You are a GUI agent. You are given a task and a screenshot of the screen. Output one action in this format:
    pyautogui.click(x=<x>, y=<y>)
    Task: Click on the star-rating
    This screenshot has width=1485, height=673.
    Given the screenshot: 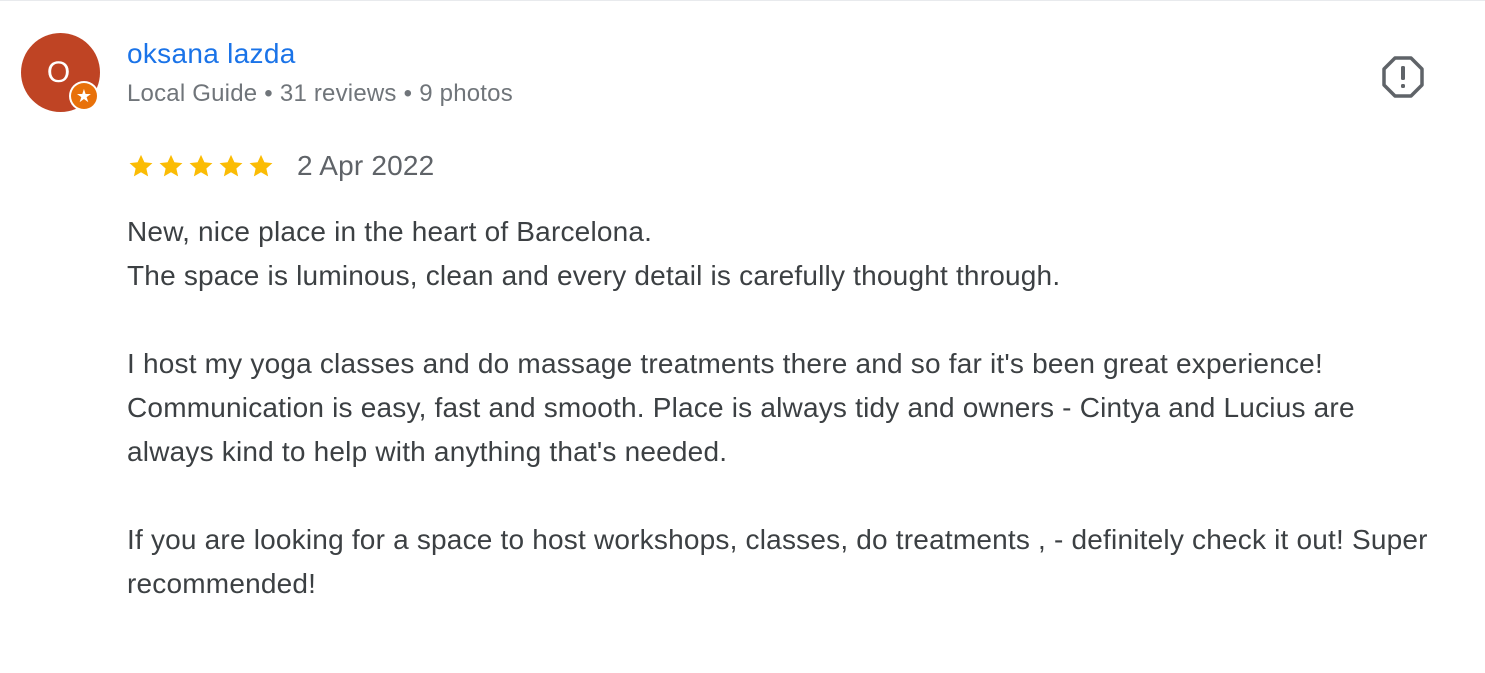 What is the action you would take?
    pyautogui.click(x=202, y=166)
    